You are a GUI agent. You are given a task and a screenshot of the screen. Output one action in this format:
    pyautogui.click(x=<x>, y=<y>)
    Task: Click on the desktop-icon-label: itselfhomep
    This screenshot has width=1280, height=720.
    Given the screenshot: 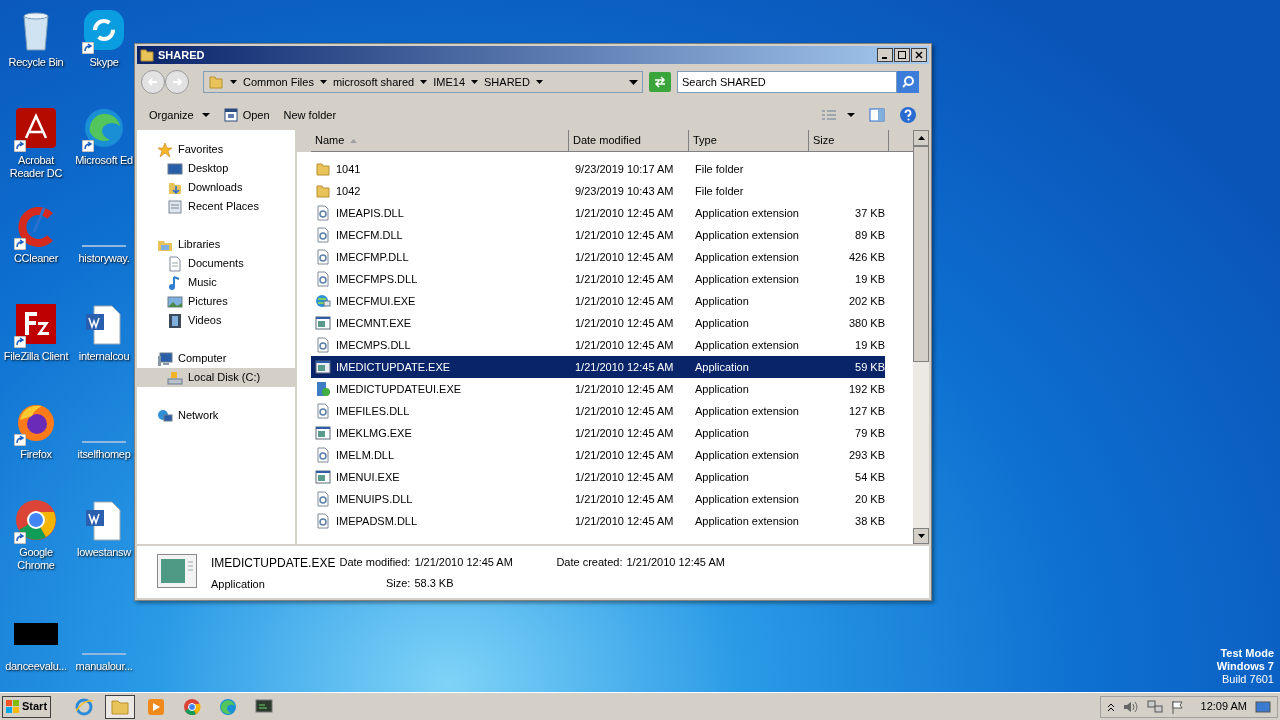 What is the action you would take?
    pyautogui.click(x=104, y=454)
    